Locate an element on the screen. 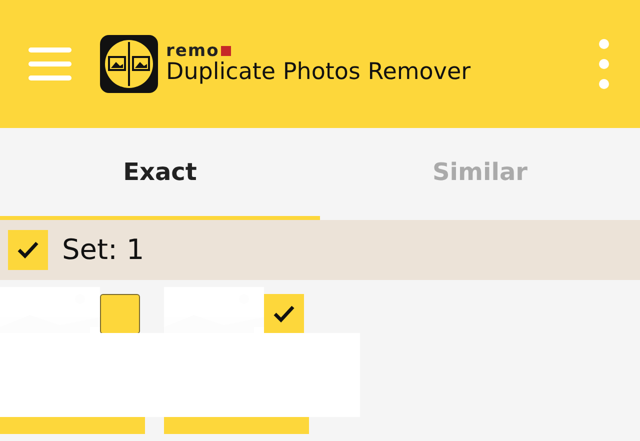  more-options-button is located at coordinates (604, 64).